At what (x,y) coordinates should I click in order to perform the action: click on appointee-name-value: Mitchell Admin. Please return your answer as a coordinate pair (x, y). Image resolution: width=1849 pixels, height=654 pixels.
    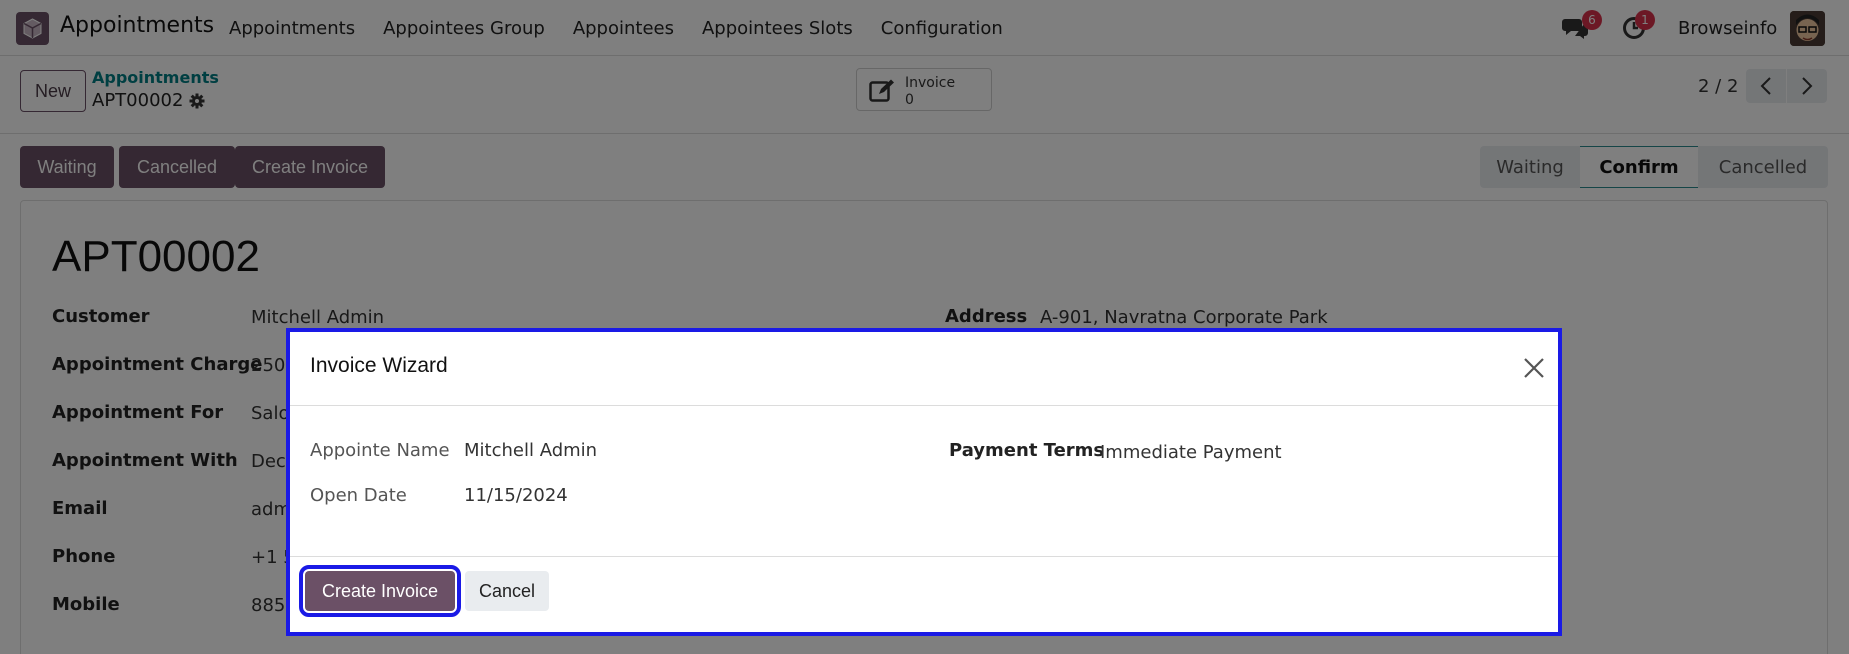
    Looking at the image, I should click on (530, 450).